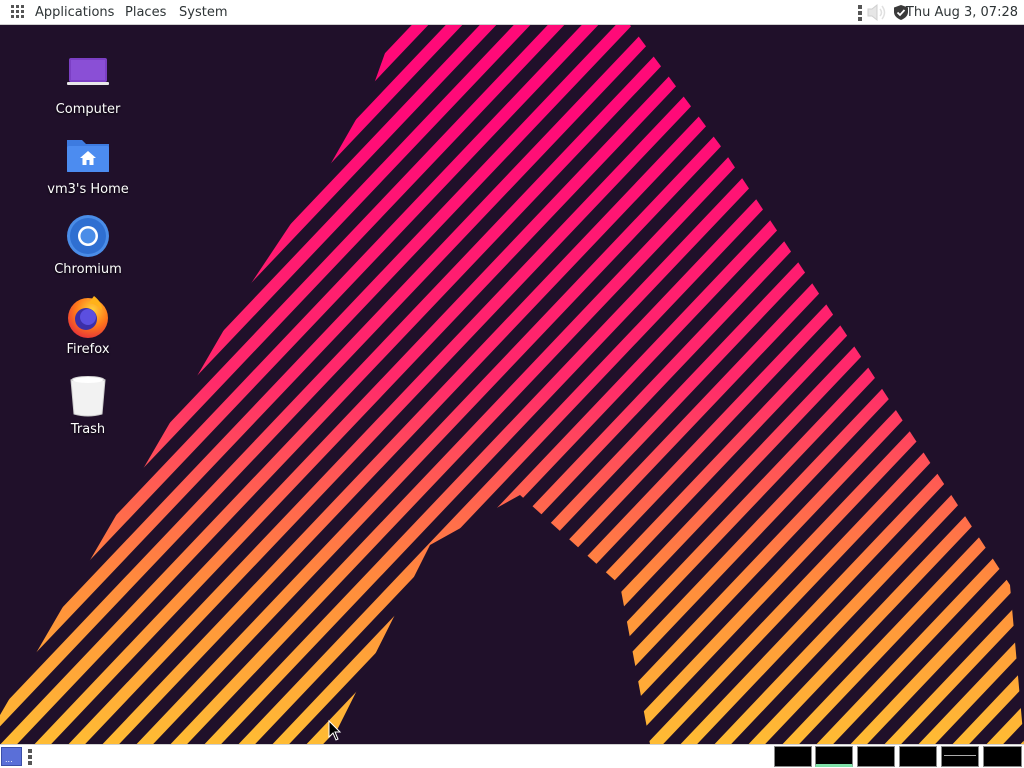 The width and height of the screenshot is (1024, 768). I want to click on apps-grid-icon, so click(18, 12).